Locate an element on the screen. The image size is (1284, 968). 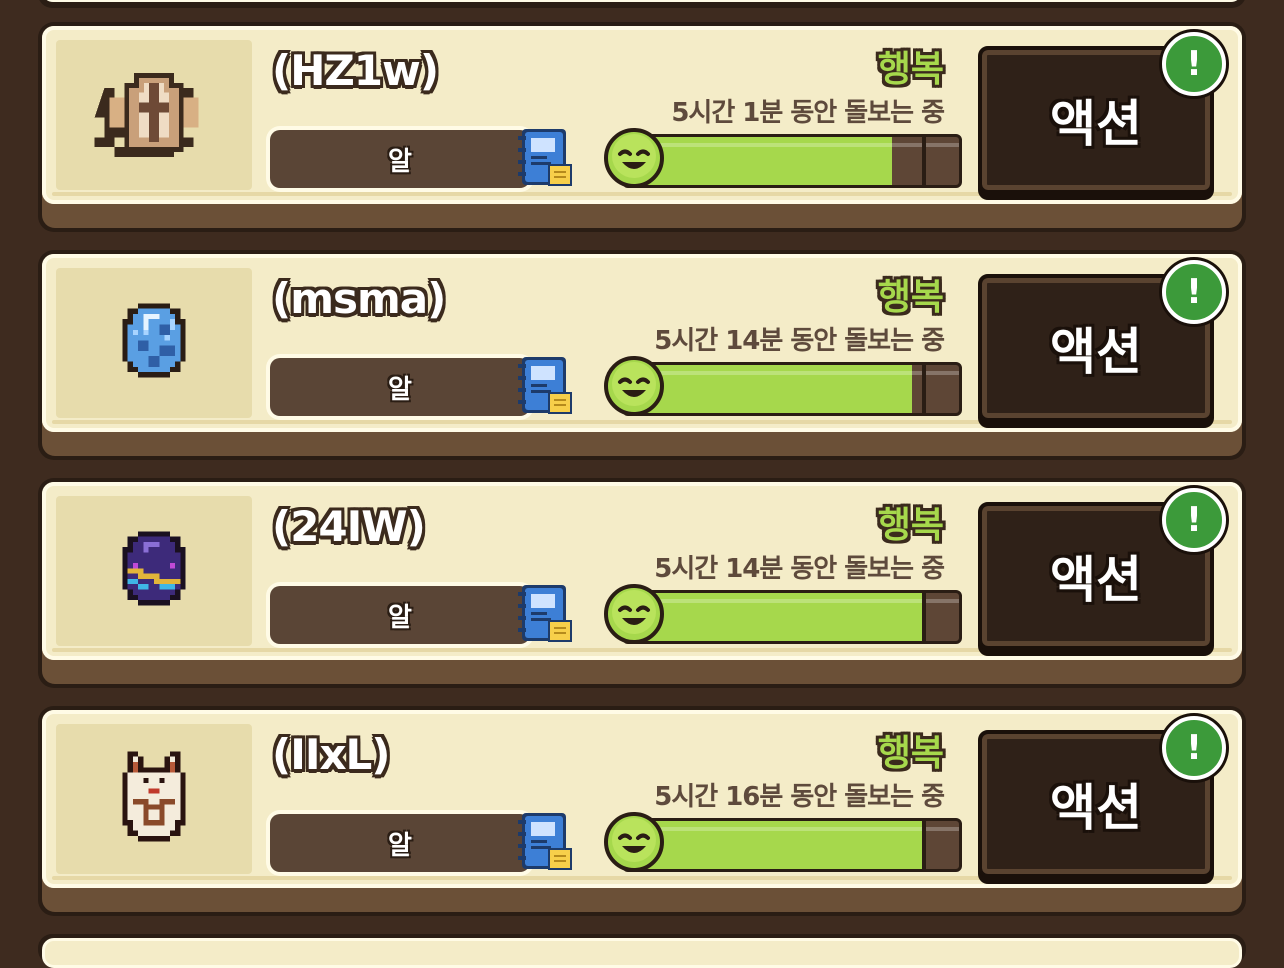
pet-name: (msma) is located at coordinates (359, 298).